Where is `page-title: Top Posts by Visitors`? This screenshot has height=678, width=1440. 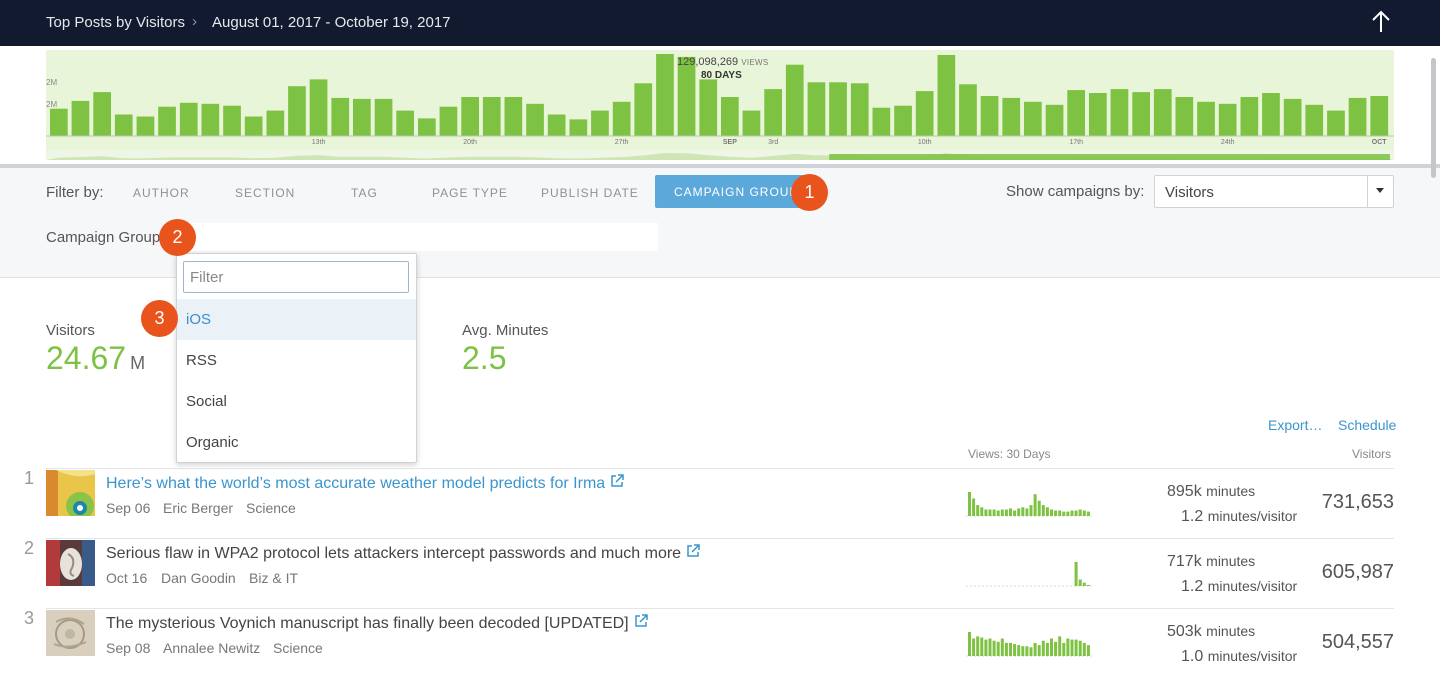
page-title: Top Posts by Visitors is located at coordinates (115, 22).